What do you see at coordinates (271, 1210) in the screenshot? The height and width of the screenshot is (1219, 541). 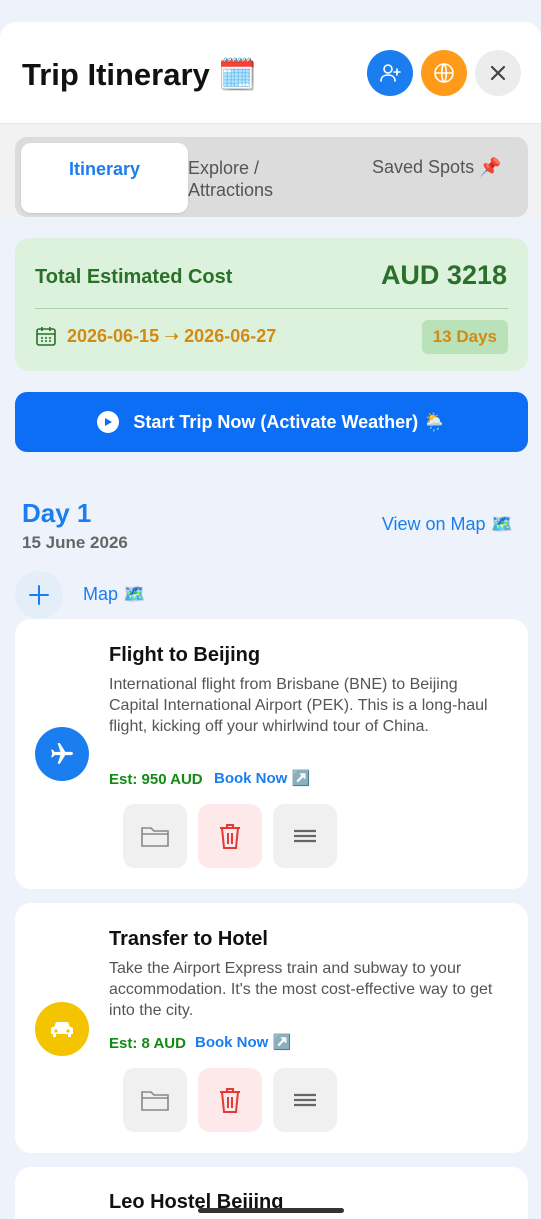 I see `home-indicator` at bounding box center [271, 1210].